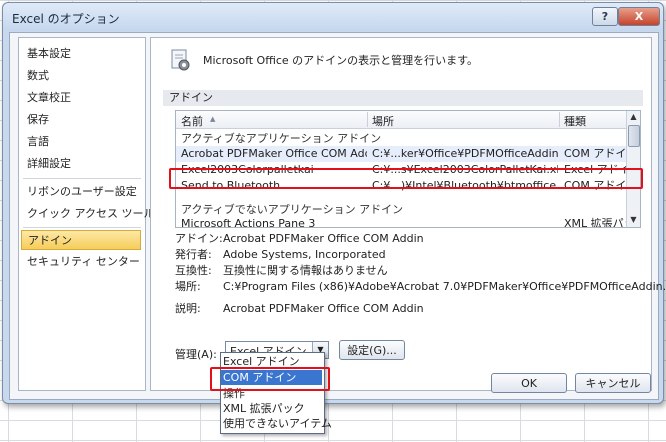 The height and width of the screenshot is (442, 666). I want to click on scroll-down-icon: ▼, so click(633, 219).